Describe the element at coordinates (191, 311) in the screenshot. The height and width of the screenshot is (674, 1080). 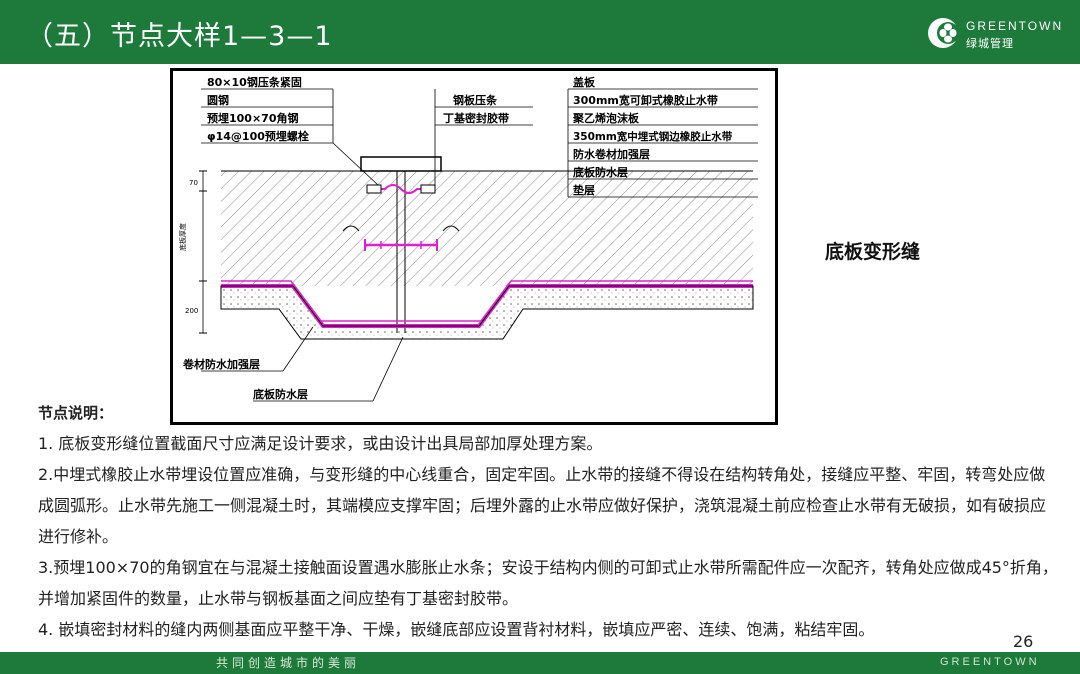
I see `dim-200: 200` at that location.